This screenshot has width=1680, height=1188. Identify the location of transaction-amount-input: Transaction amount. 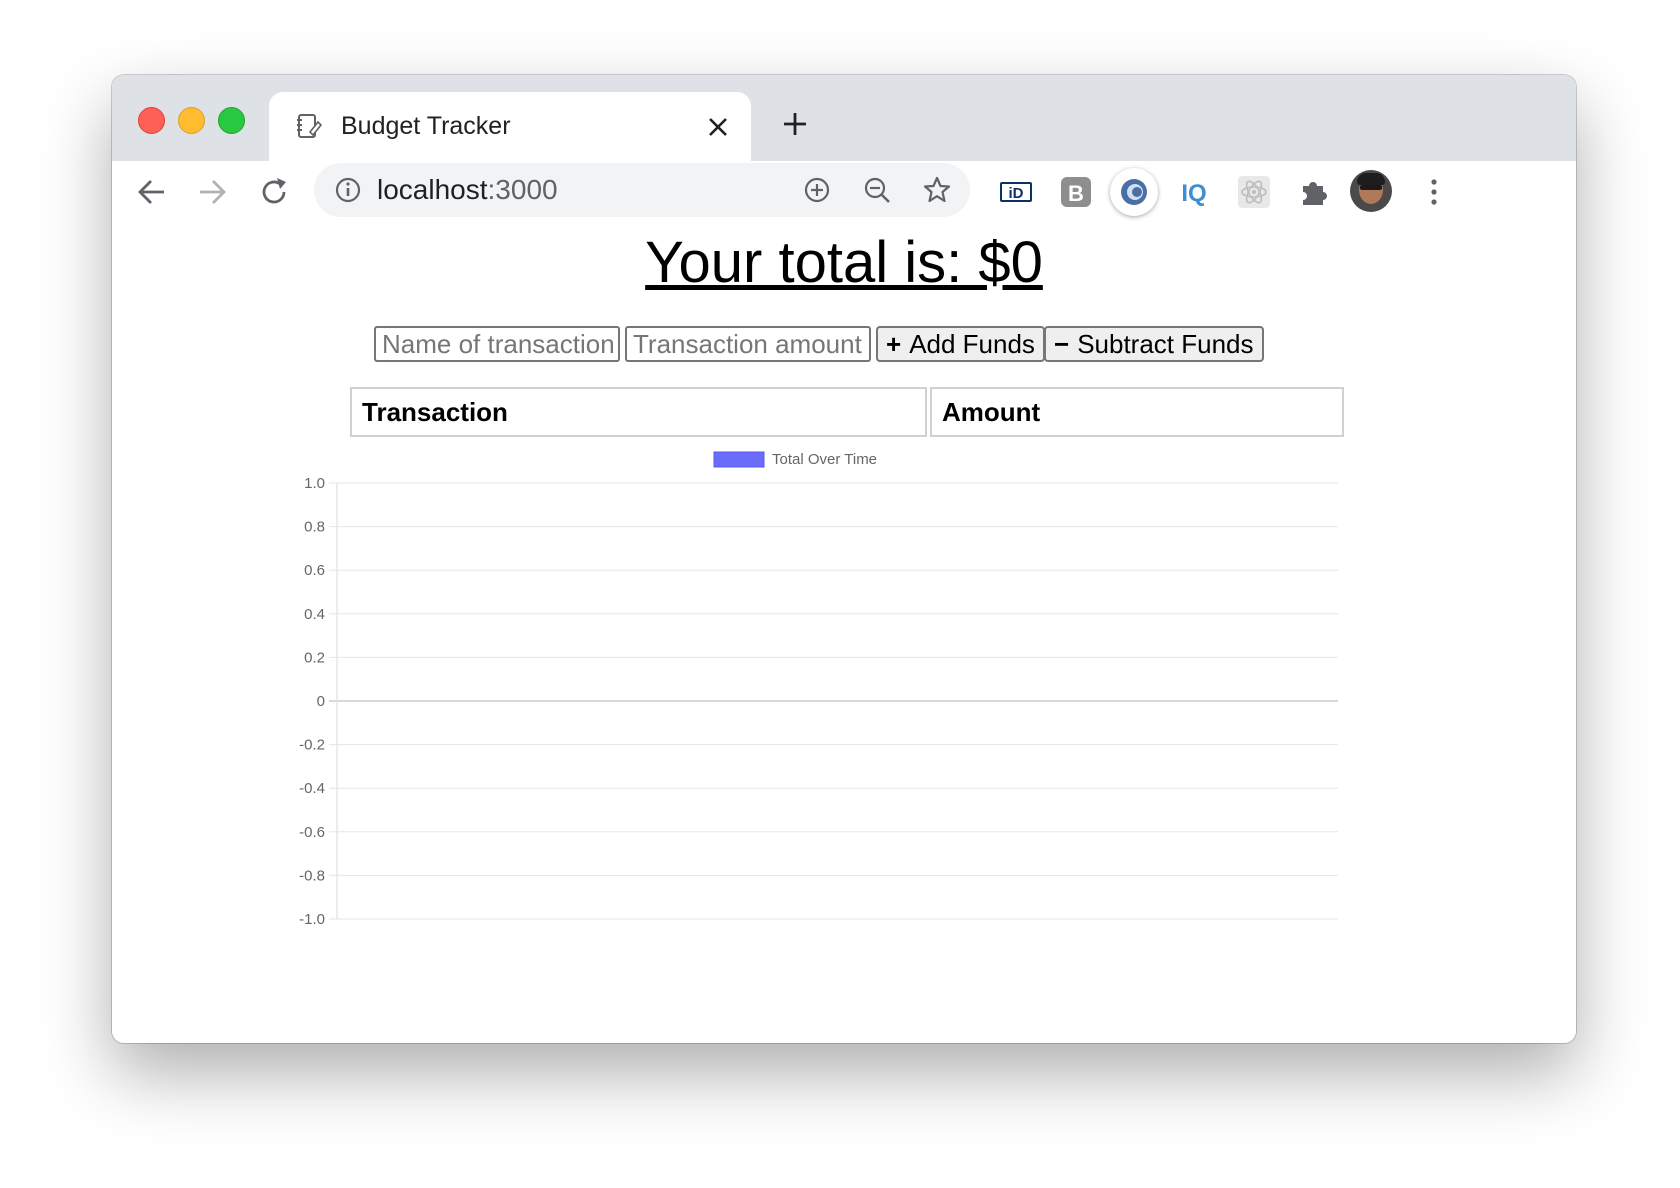
(748, 344).